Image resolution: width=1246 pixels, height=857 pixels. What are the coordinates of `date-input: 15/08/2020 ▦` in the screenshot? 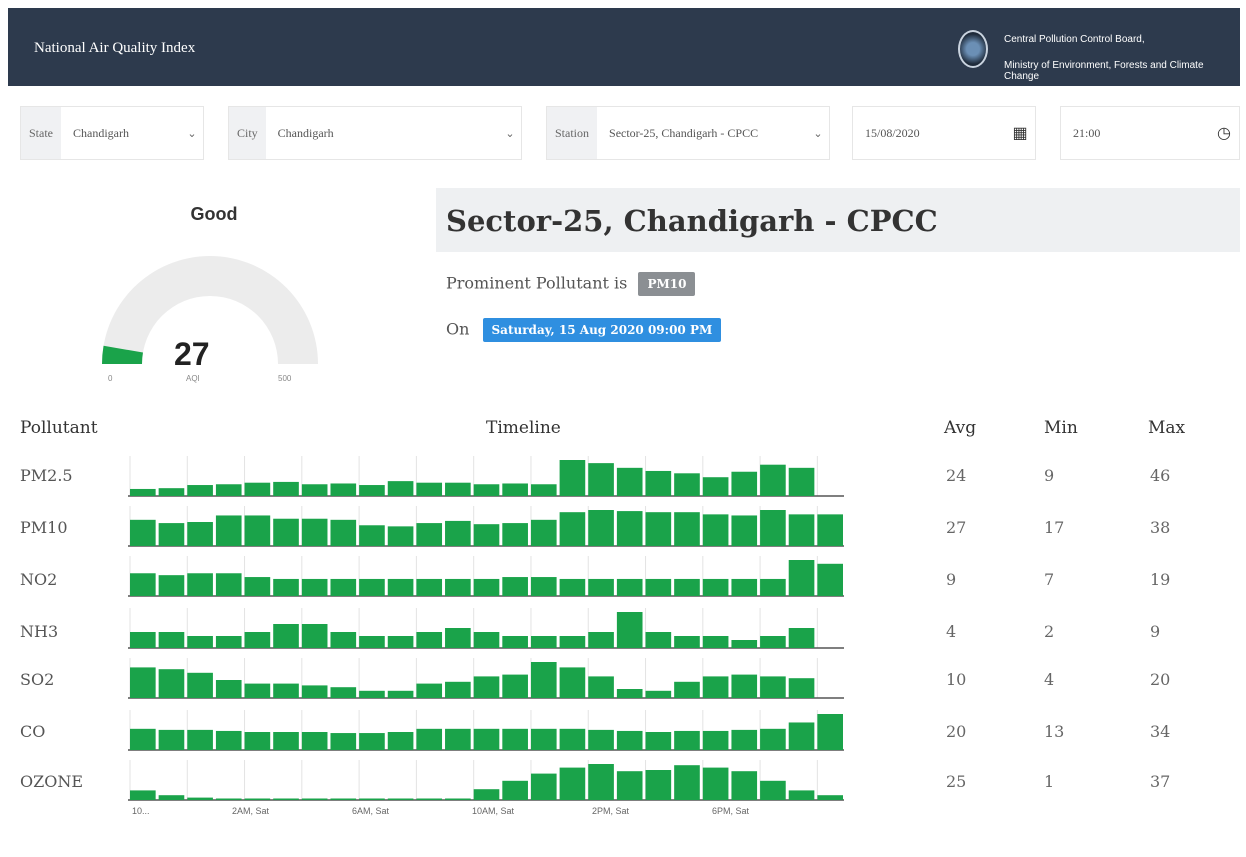 It's located at (944, 133).